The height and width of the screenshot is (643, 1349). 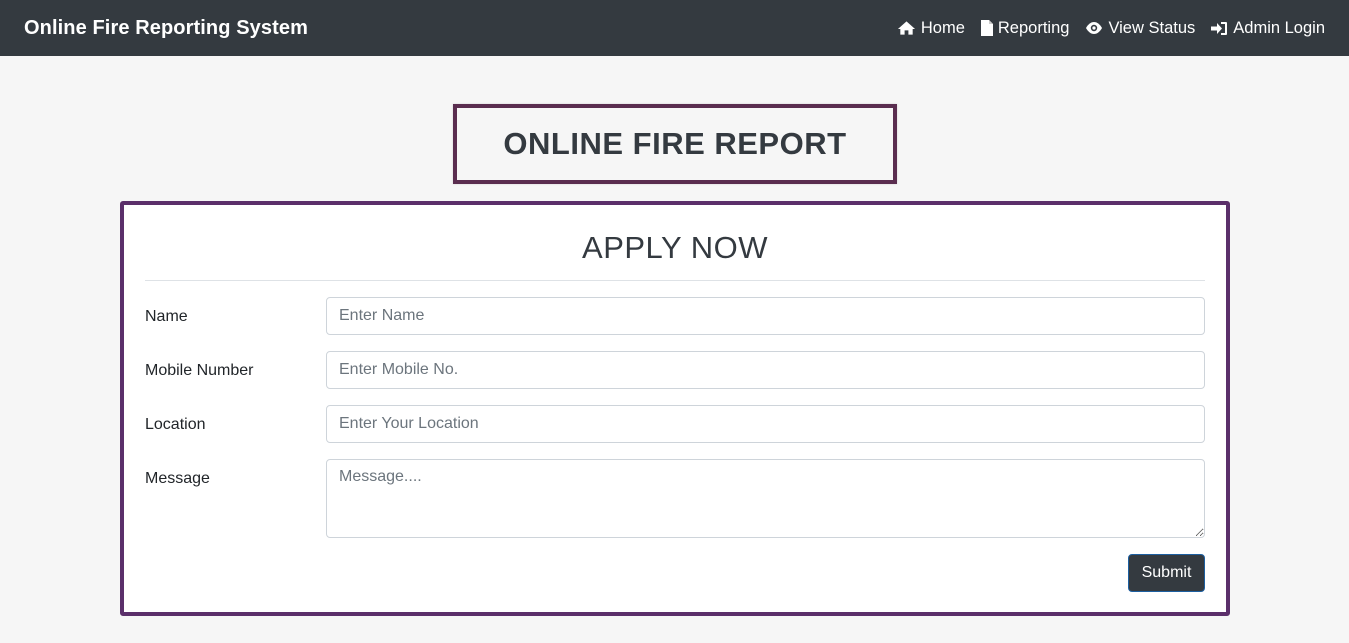 I want to click on nav-link-label: View Status, so click(x=1152, y=27).